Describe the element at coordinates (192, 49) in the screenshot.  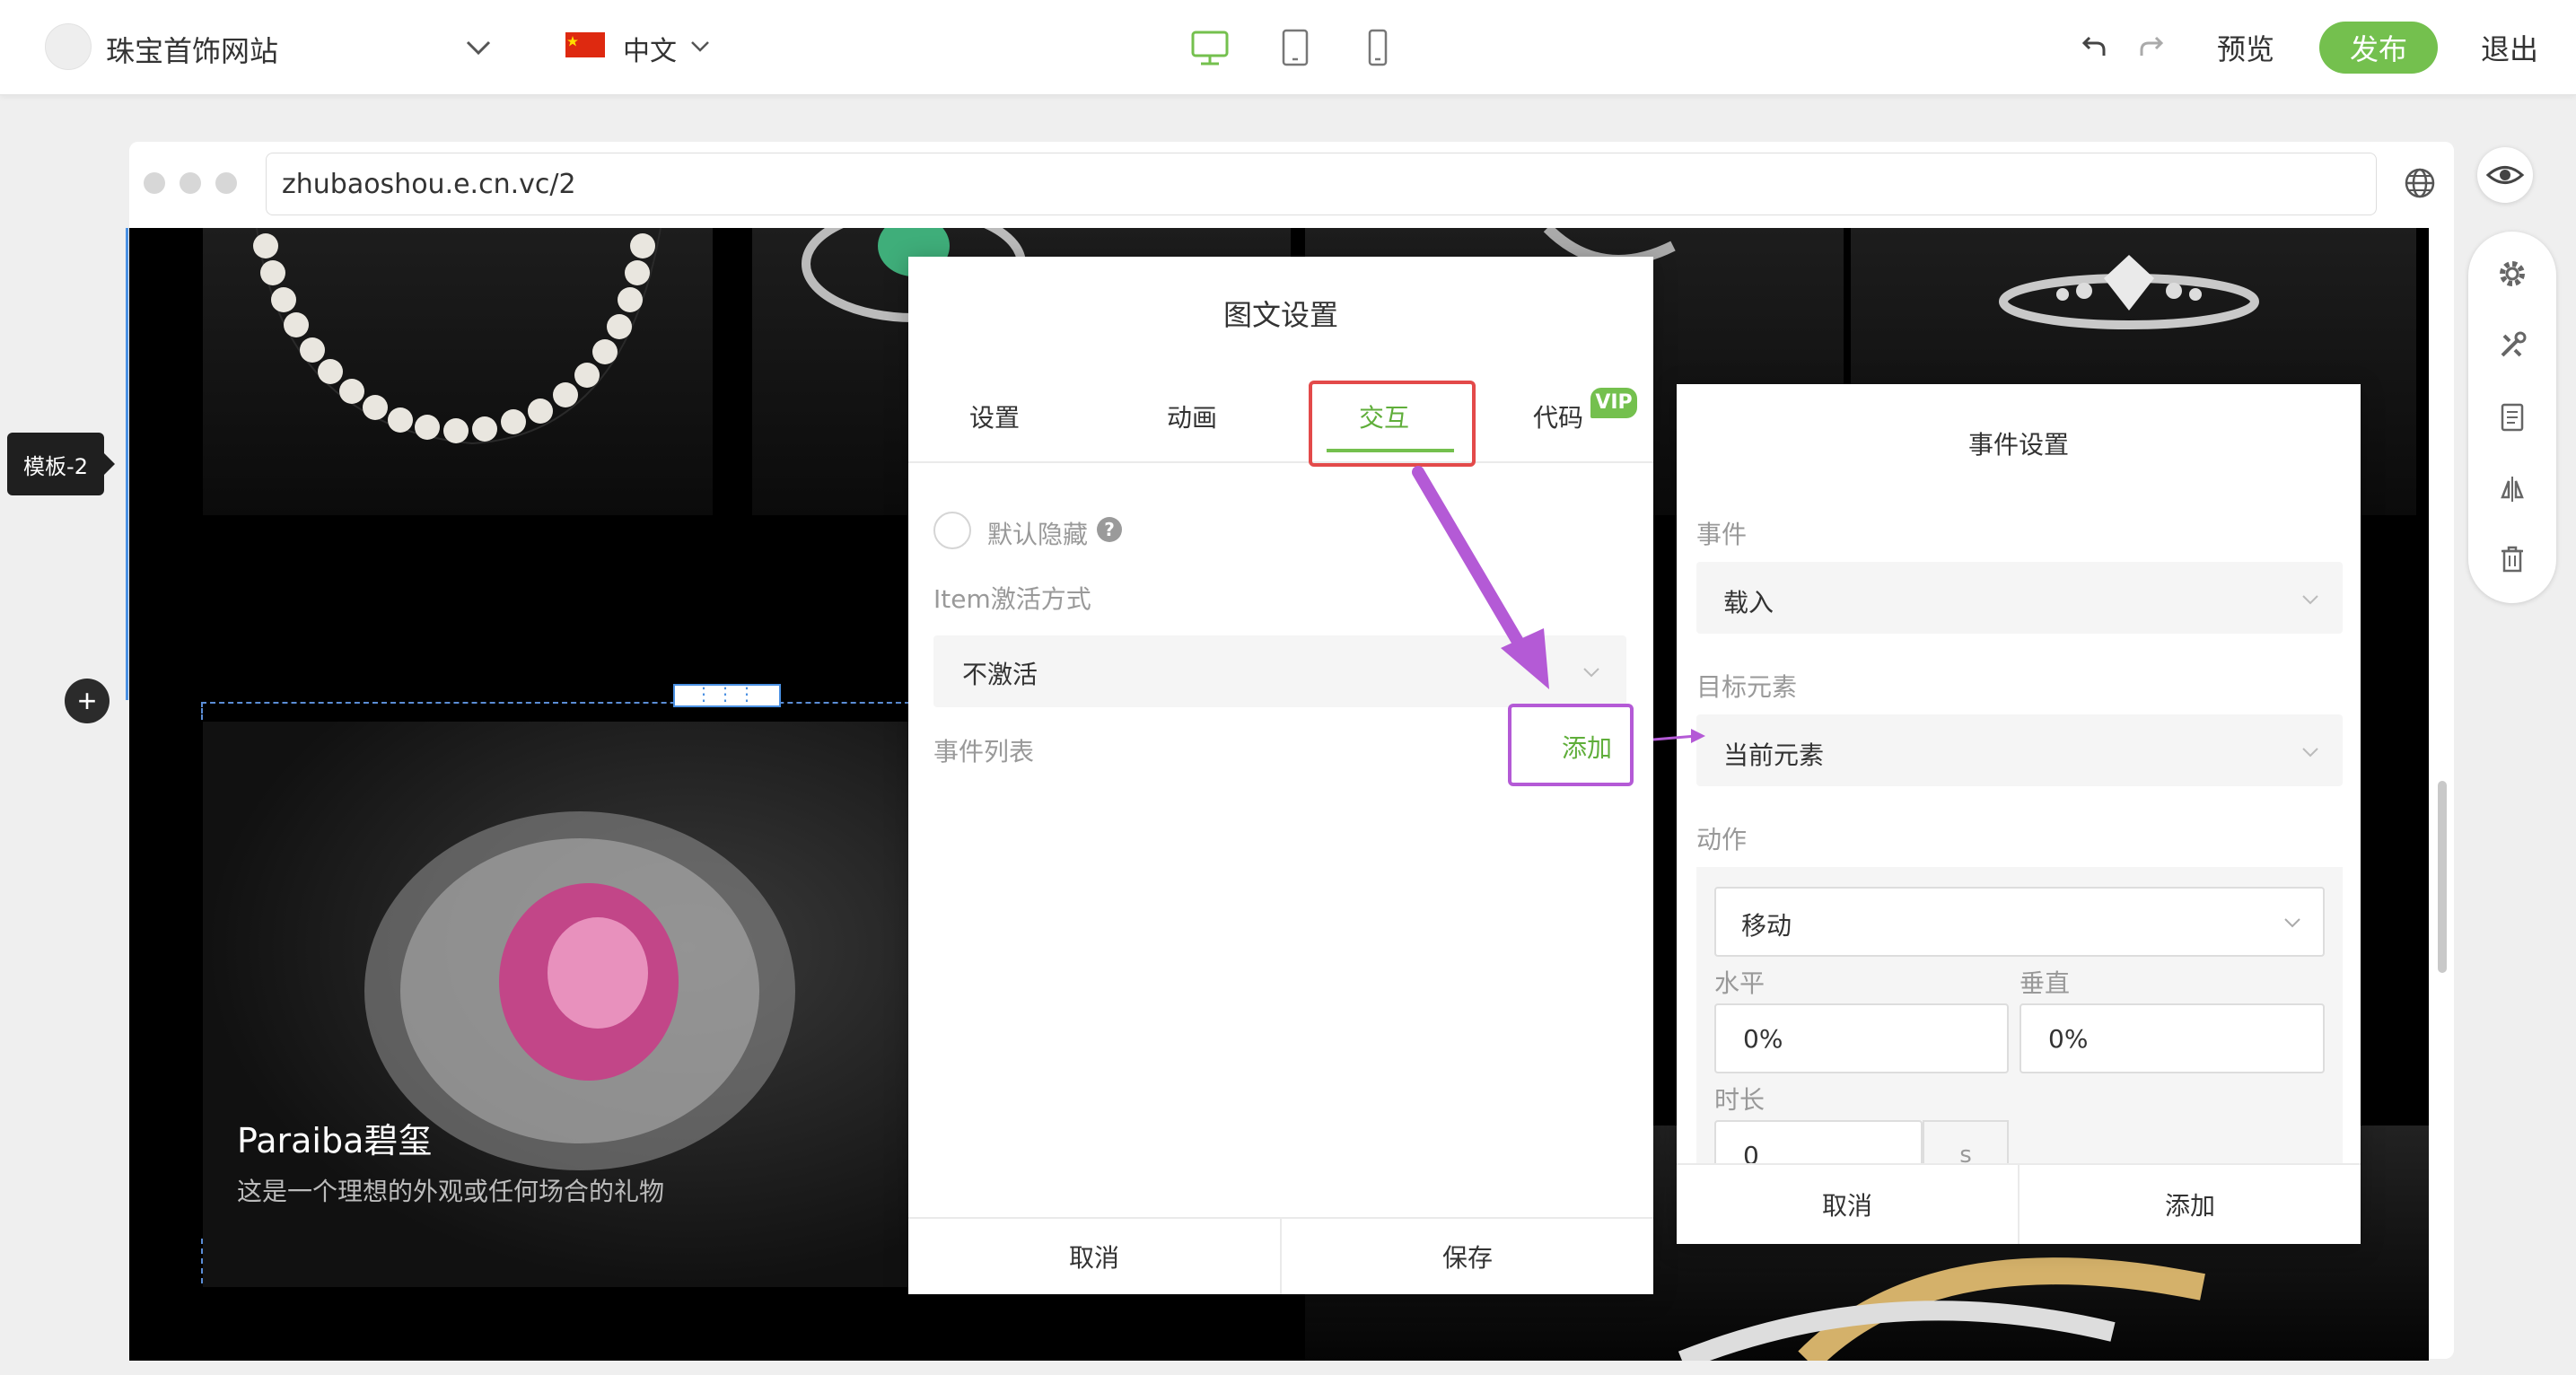
I see `site-name: 珠宝首饰网站` at that location.